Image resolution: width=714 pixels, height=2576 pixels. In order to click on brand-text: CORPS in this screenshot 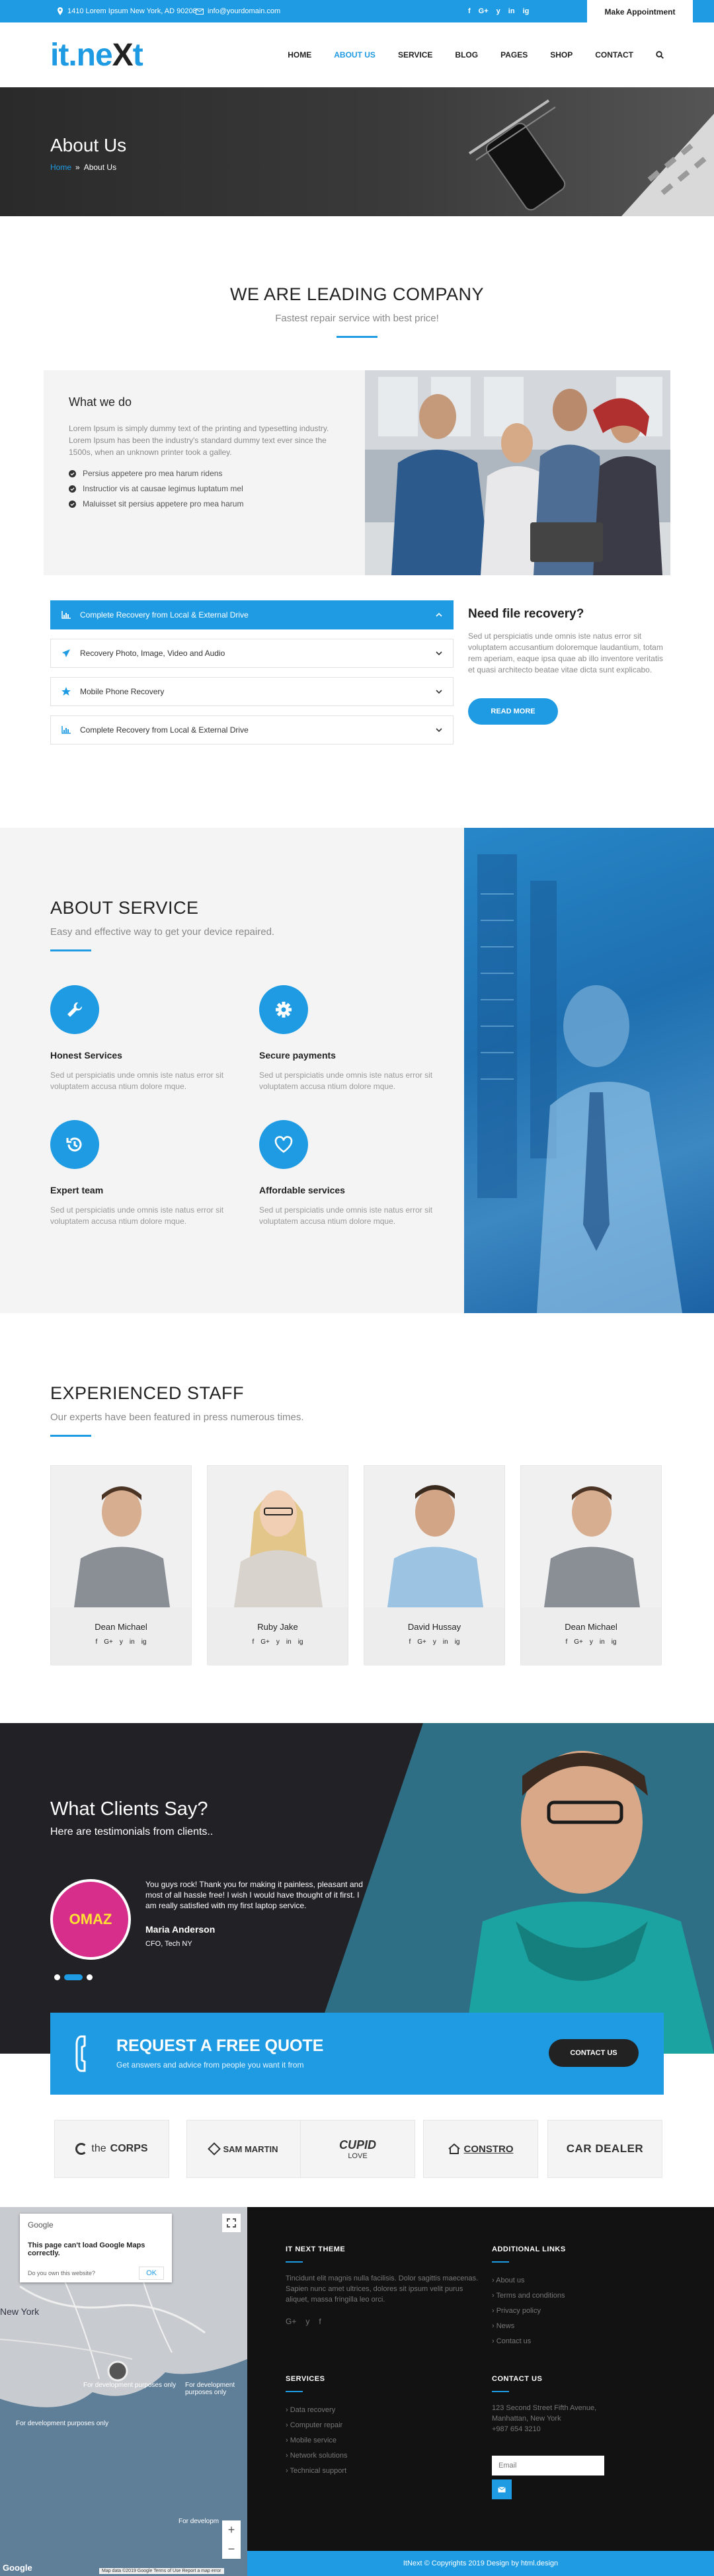, I will do `click(129, 2149)`.